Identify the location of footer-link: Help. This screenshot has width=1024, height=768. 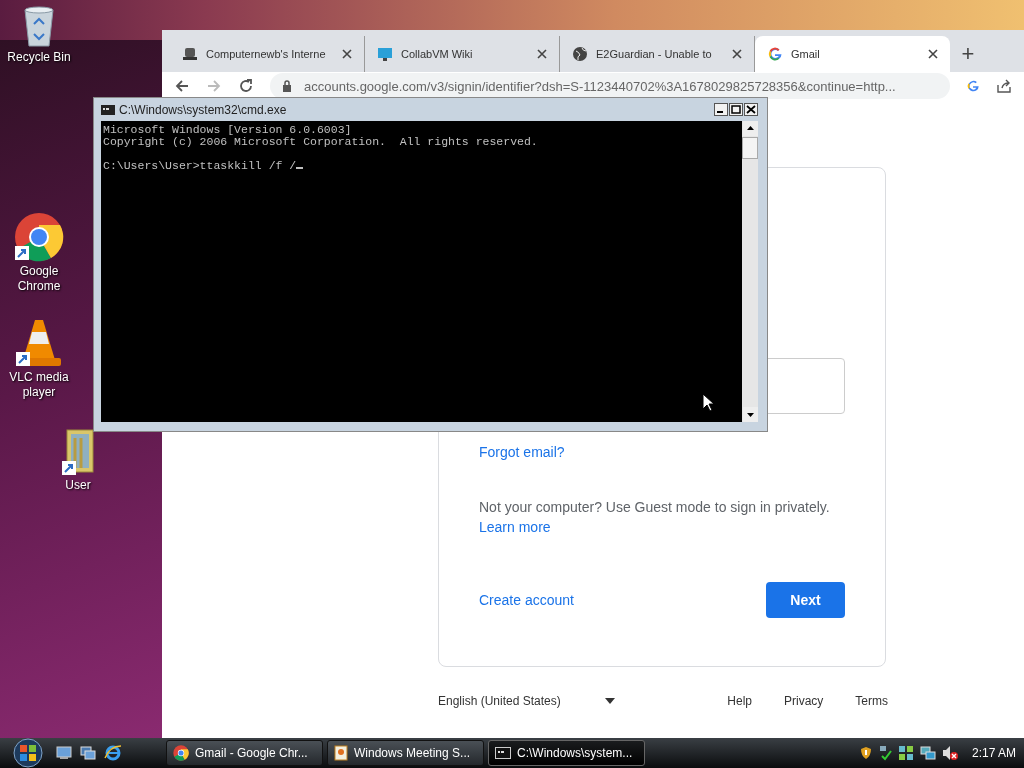
(739, 701).